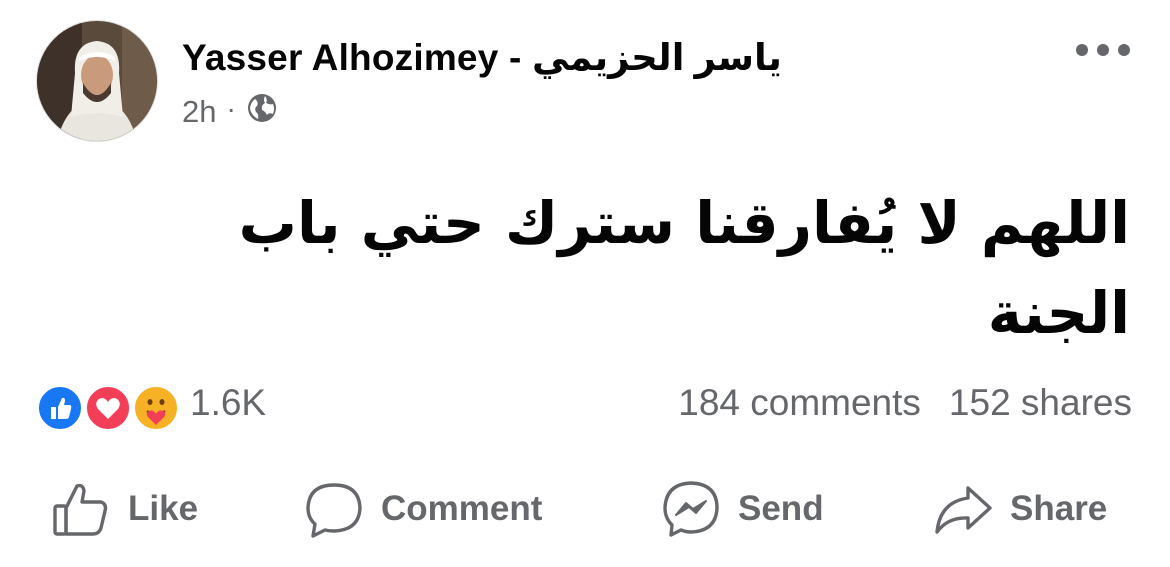 Image resolution: width=1170 pixels, height=567 pixels. Describe the element at coordinates (781, 508) in the screenshot. I see `send-label: Send` at that location.